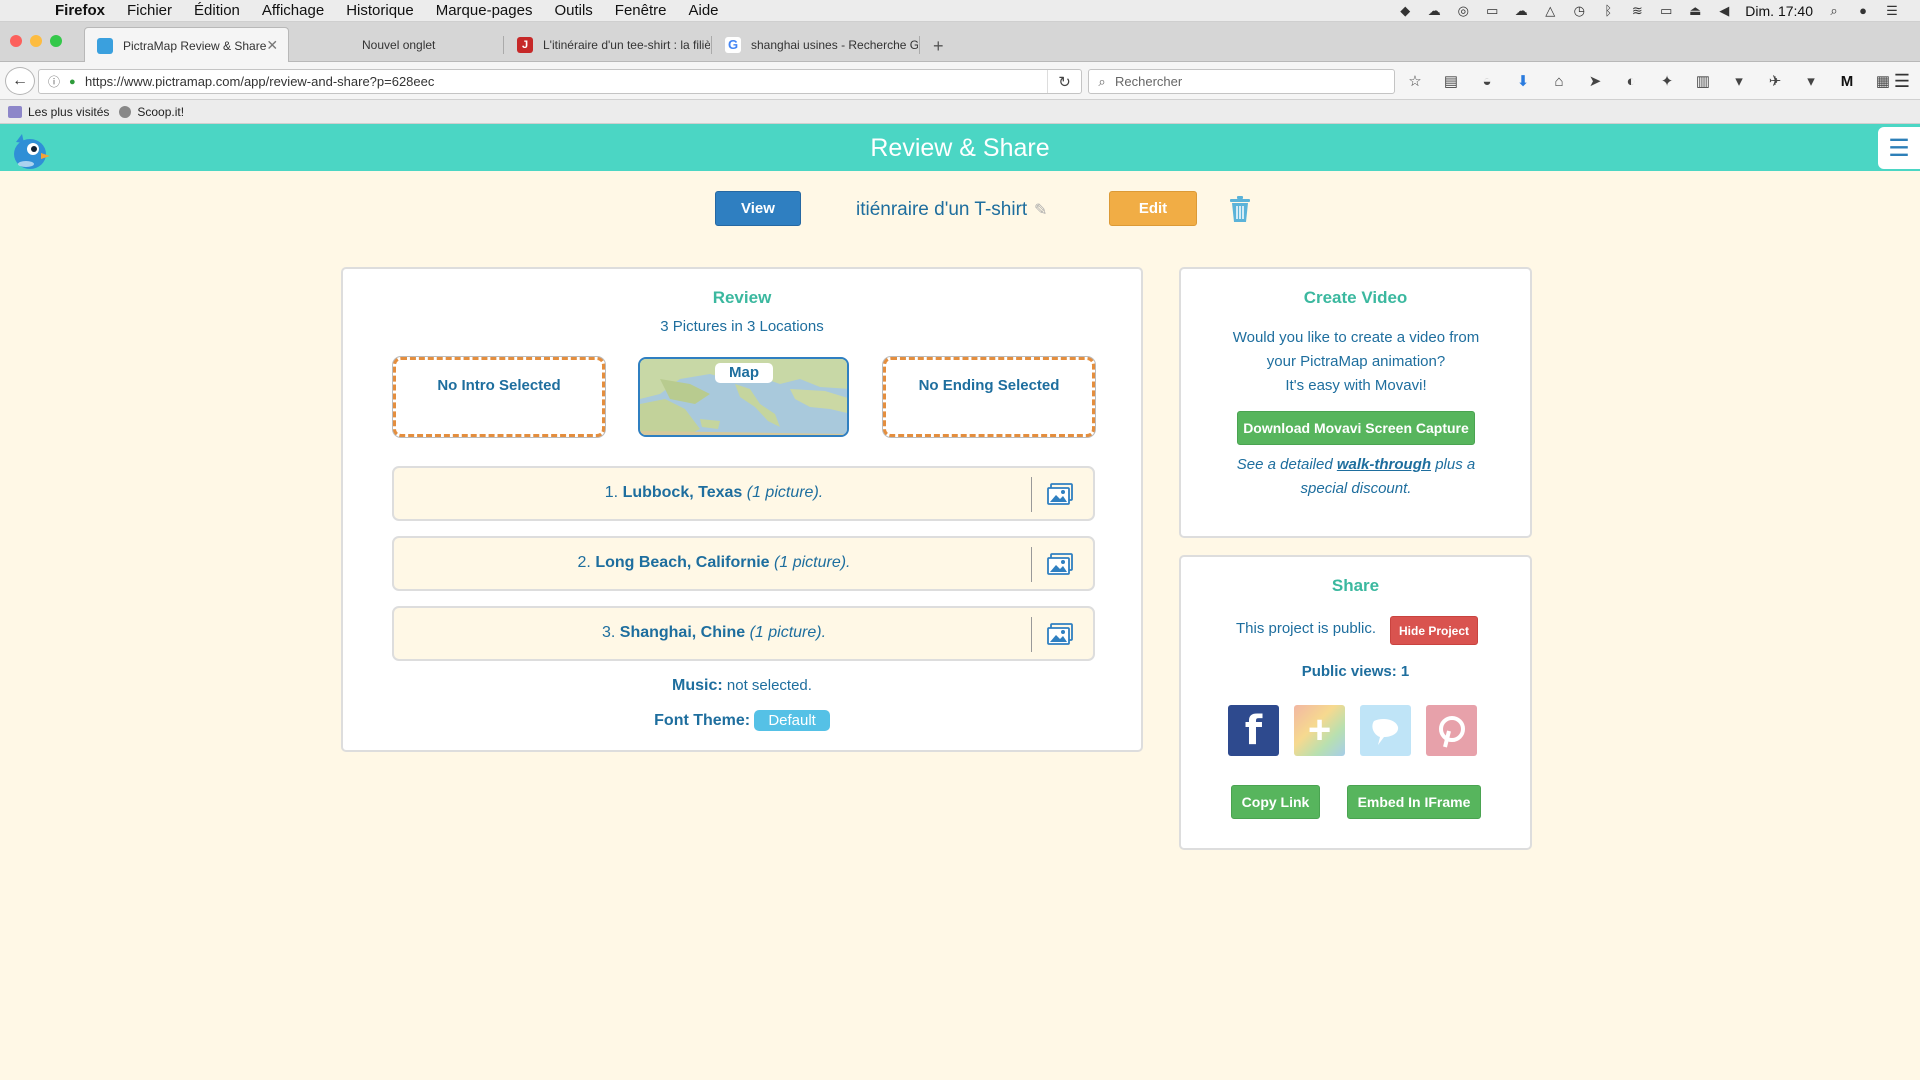  What do you see at coordinates (1492, 10) in the screenshot?
I see `inbox-icon: ▭` at bounding box center [1492, 10].